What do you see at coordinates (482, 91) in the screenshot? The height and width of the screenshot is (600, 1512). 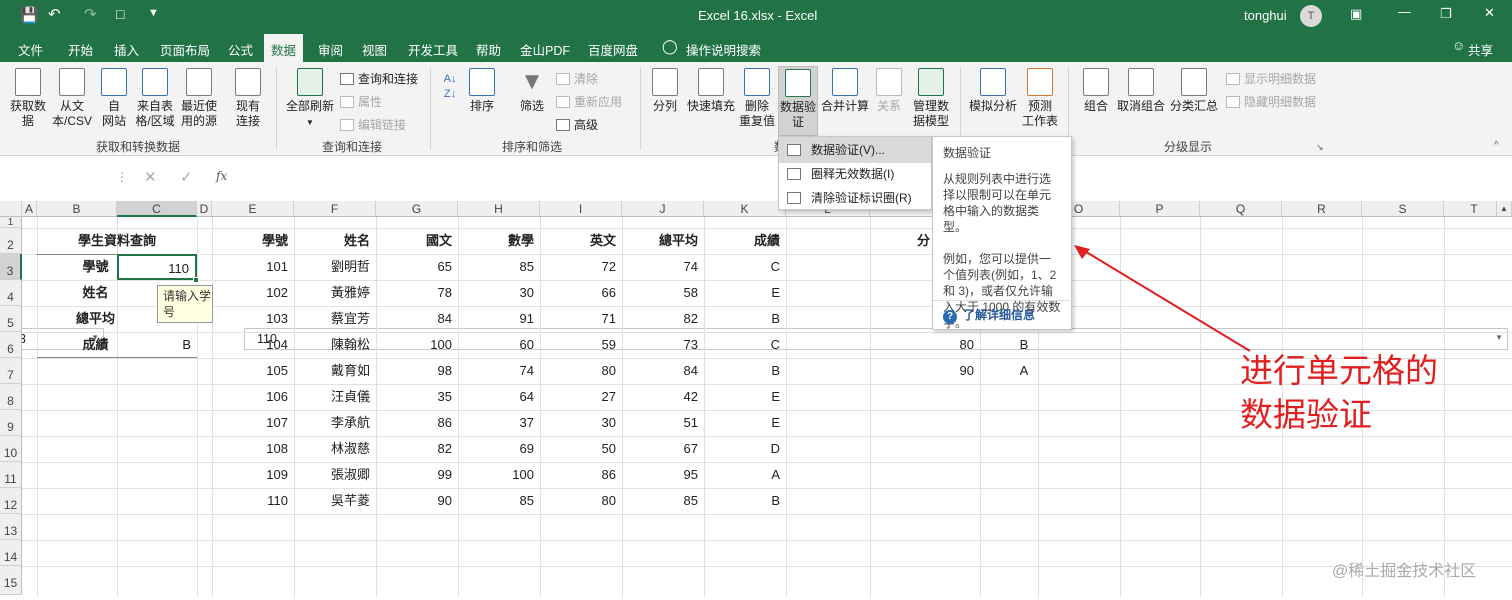 I see `sort-button: 排序` at bounding box center [482, 91].